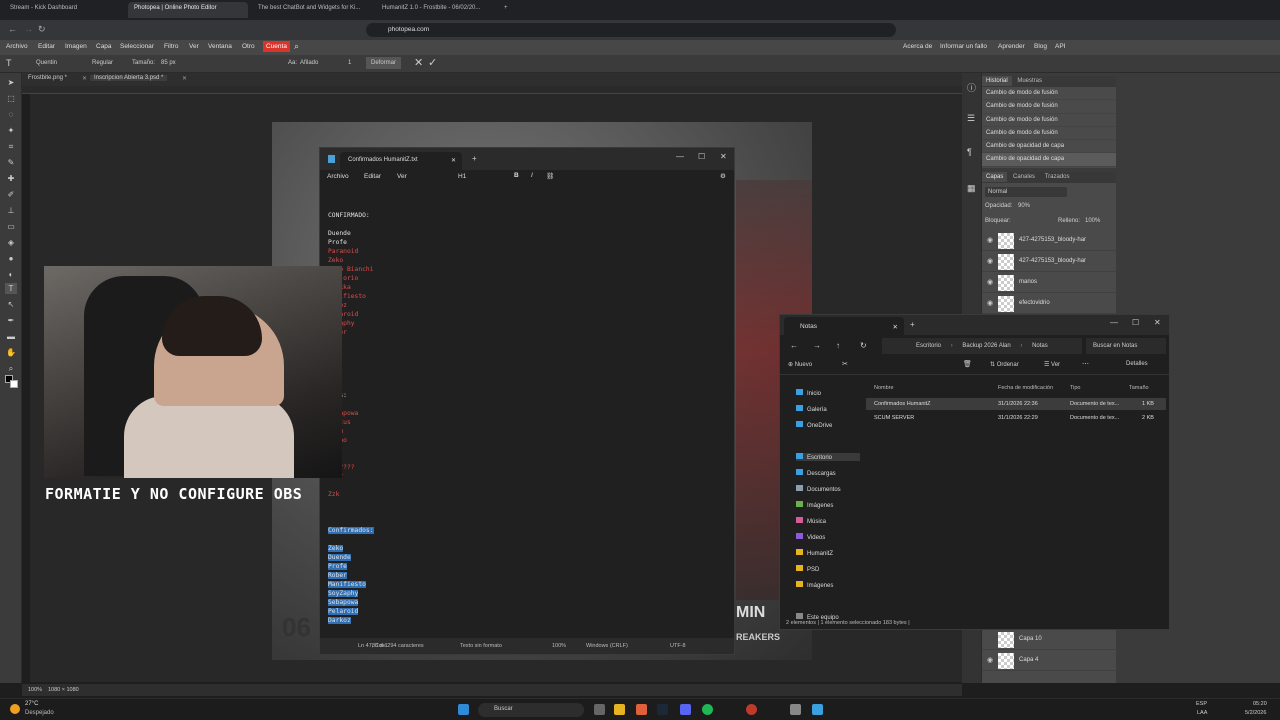 This screenshot has height=720, width=1280. Describe the element at coordinates (1011, 46) in the screenshot. I see `link-aprender: Aprender` at that location.